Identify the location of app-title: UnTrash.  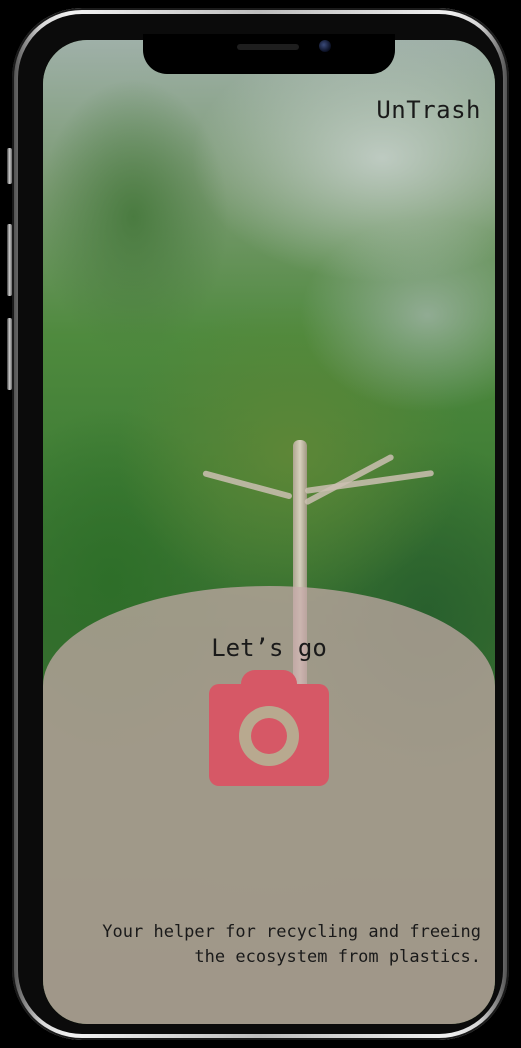
(428, 110).